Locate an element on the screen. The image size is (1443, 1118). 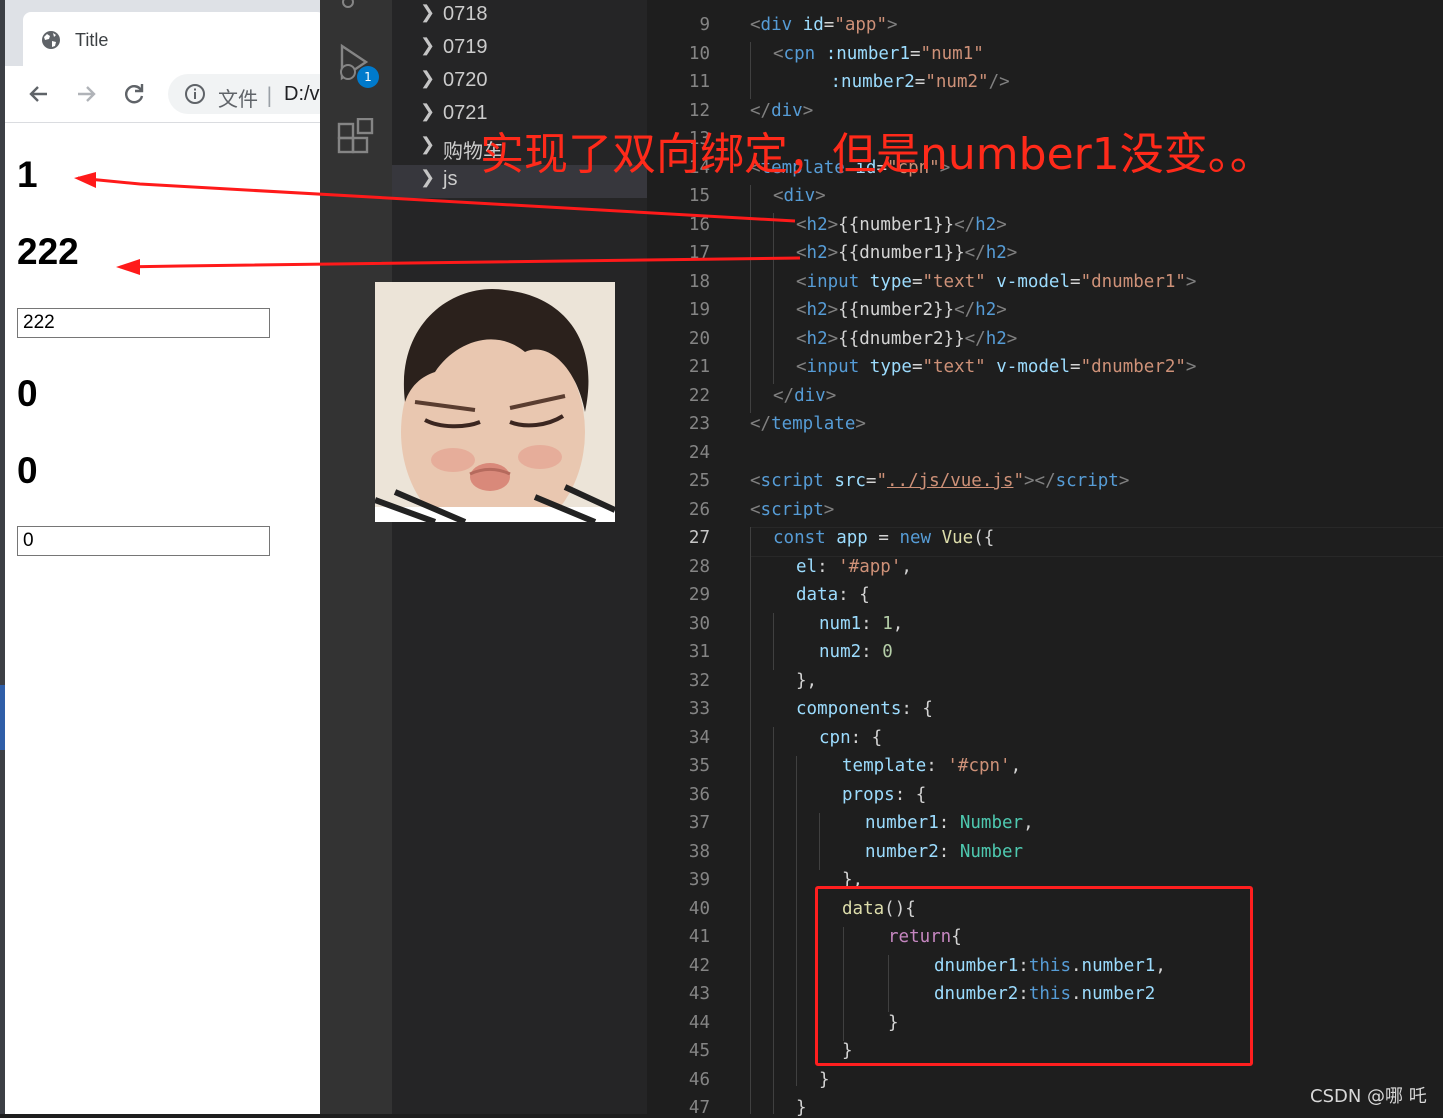
folder-0719: ❯ 0719 is located at coordinates (519, 49).